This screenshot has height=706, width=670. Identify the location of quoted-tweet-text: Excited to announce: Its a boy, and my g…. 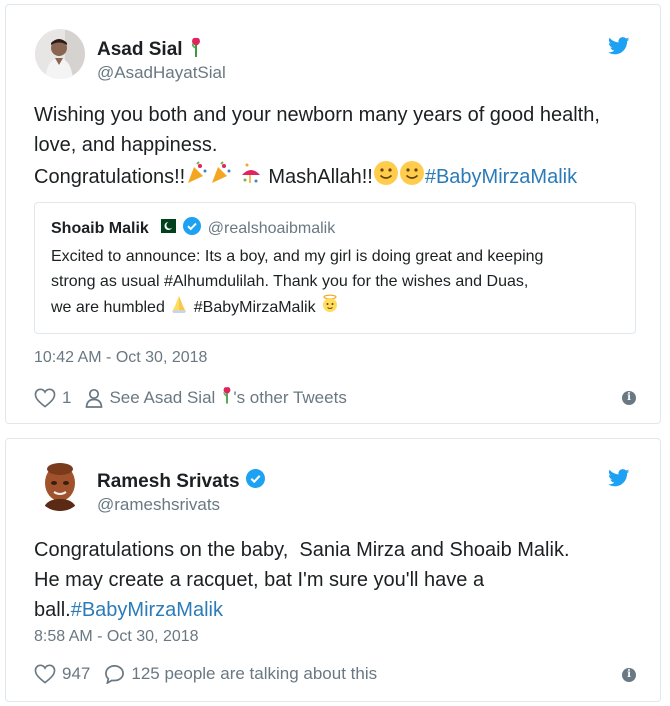
(297, 283).